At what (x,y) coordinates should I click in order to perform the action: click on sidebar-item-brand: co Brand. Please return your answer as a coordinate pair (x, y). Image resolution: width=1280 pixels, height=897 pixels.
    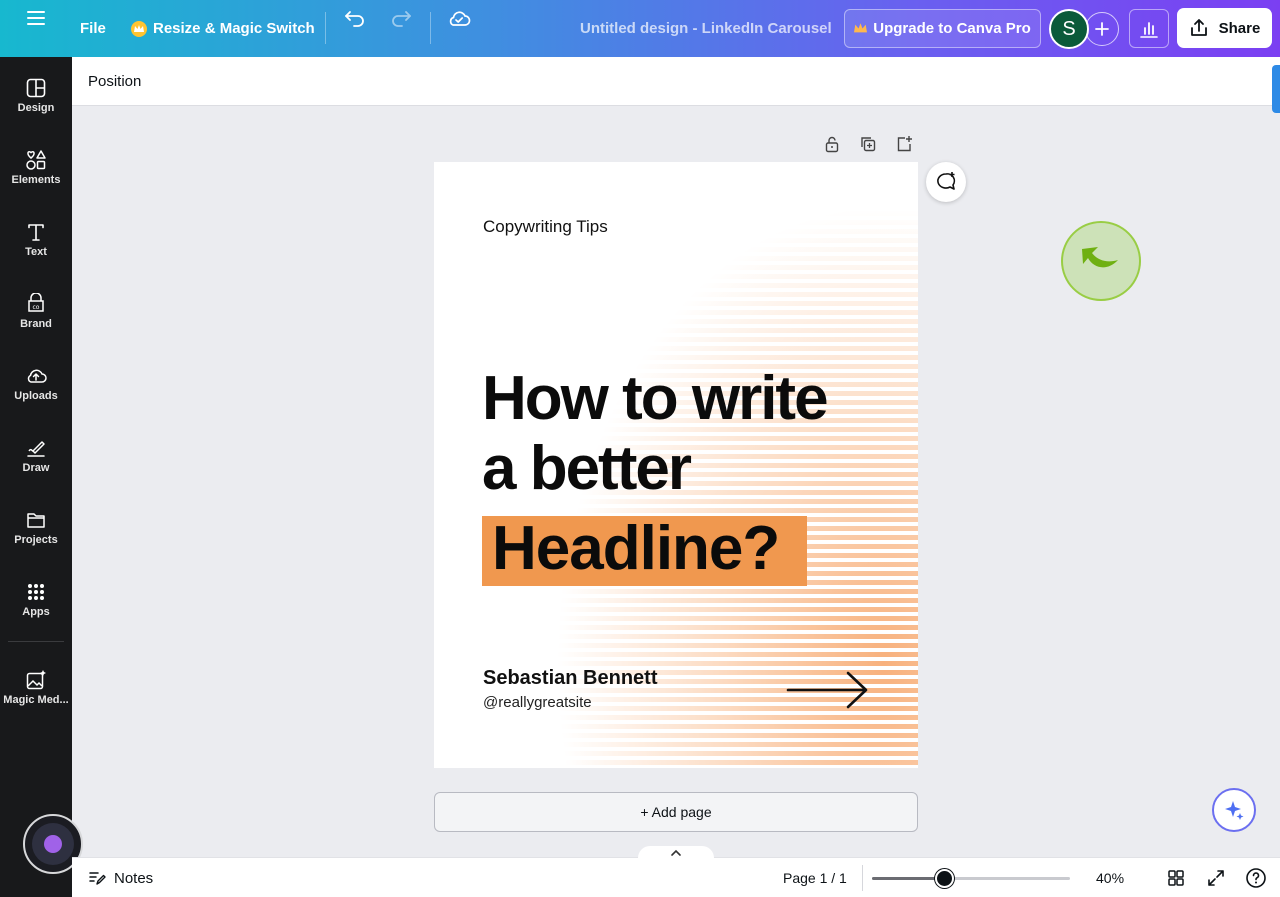
    Looking at the image, I should click on (36, 319).